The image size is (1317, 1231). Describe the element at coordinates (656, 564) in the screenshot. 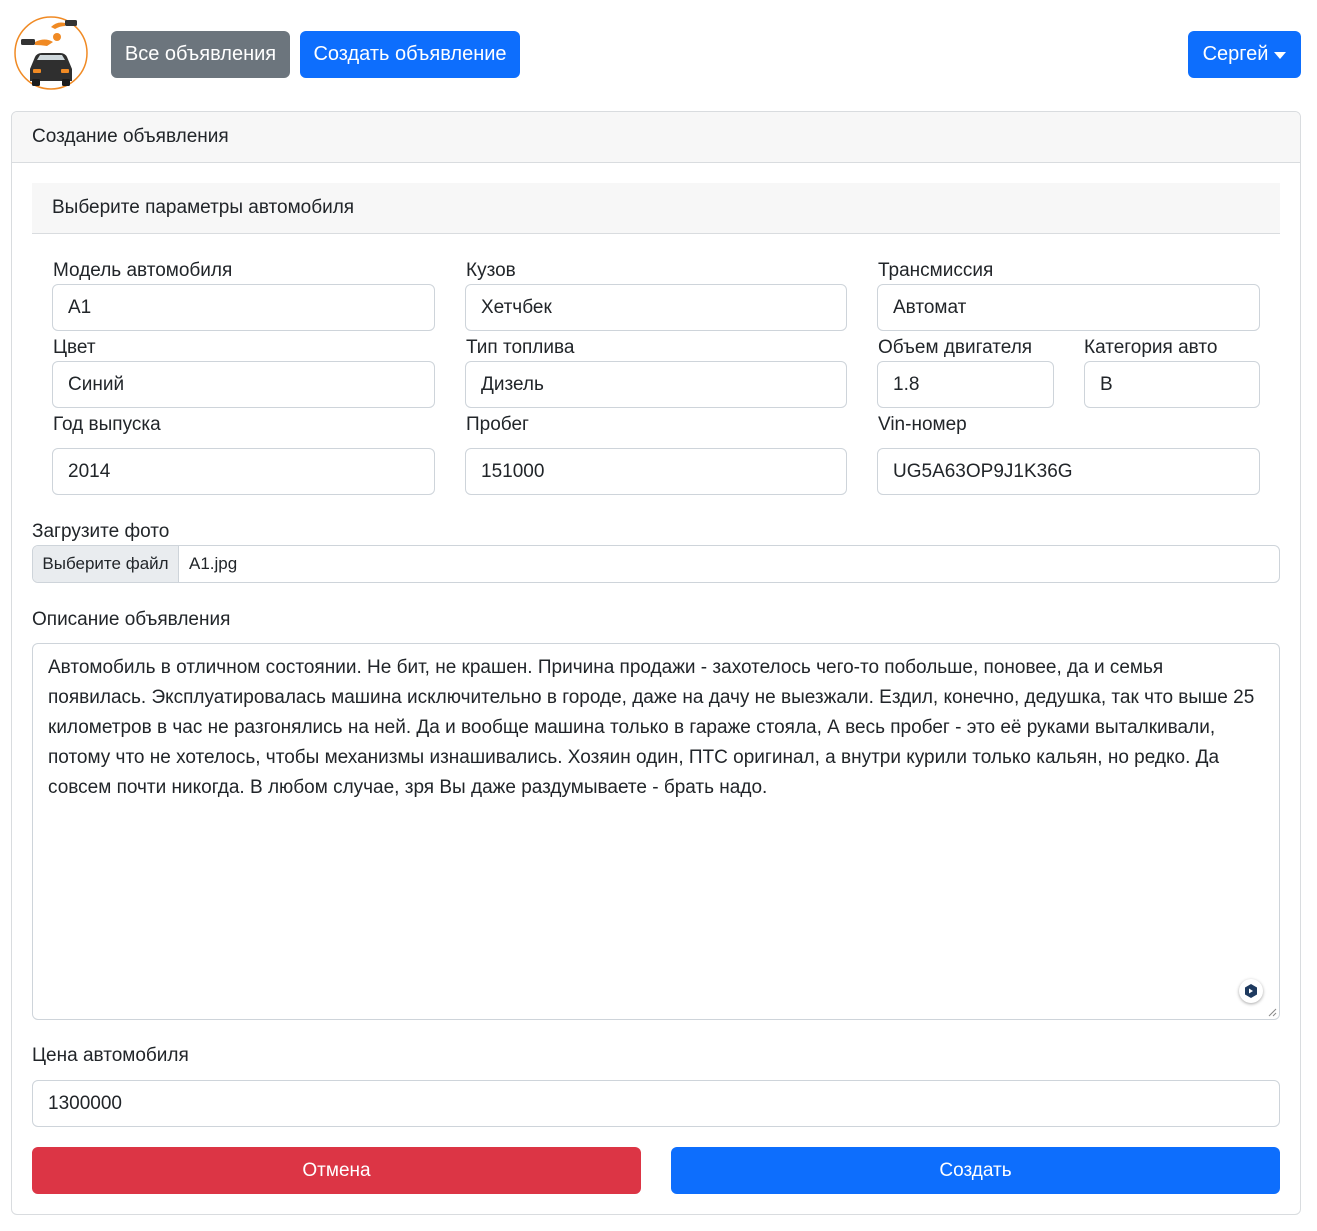

I see `photo-file-input: Выберите файл A1.jpg` at that location.